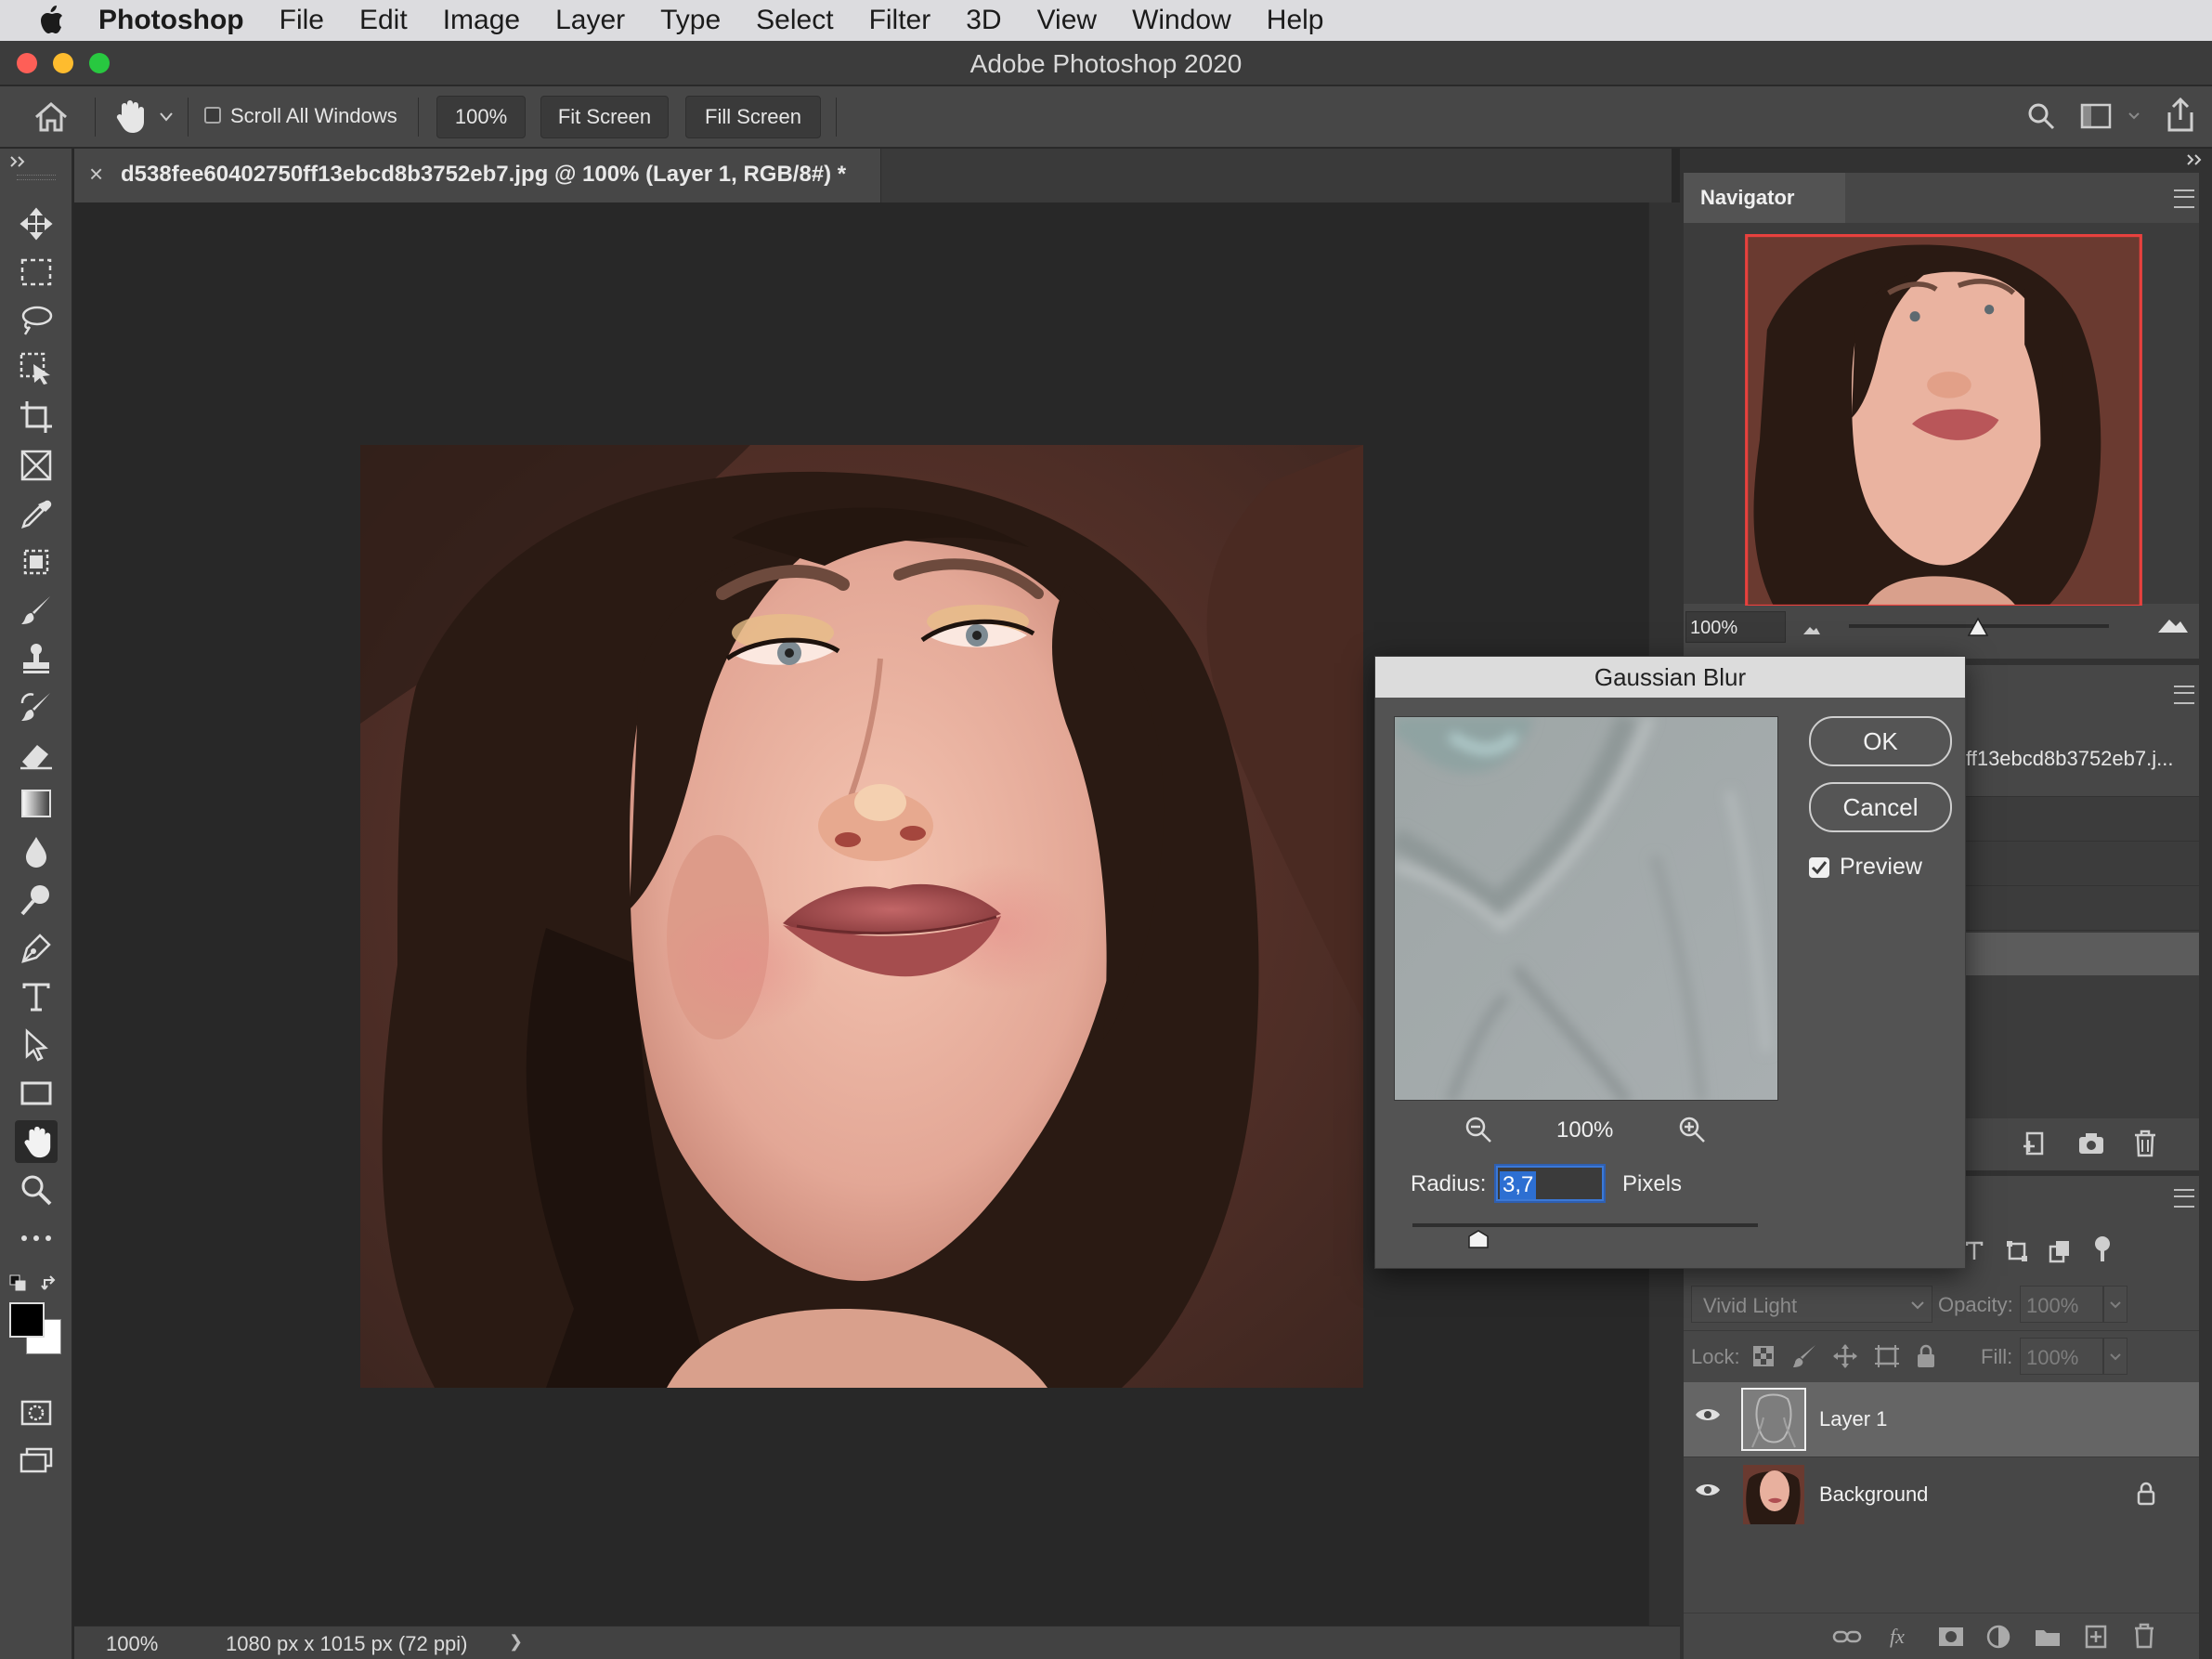 This screenshot has height=1659, width=2212. Describe the element at coordinates (132, 1644) in the screenshot. I see `status-zoom: 100%` at that location.